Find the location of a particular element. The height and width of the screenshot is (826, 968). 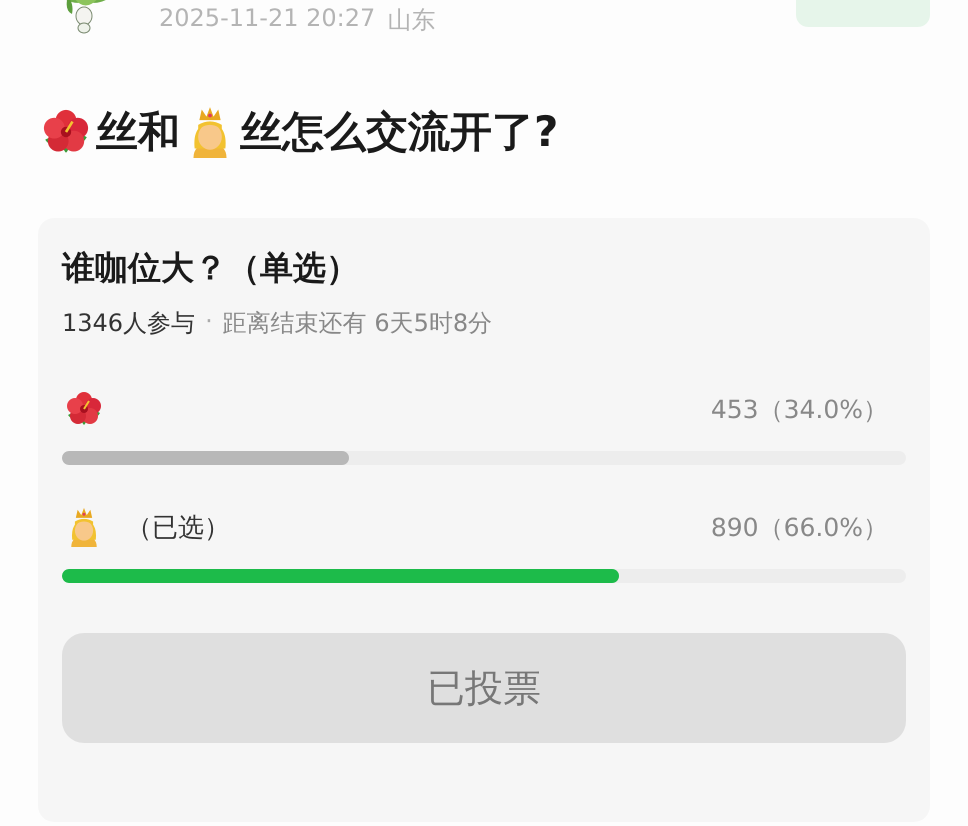

post-title-text: 丝和 is located at coordinates (138, 132).